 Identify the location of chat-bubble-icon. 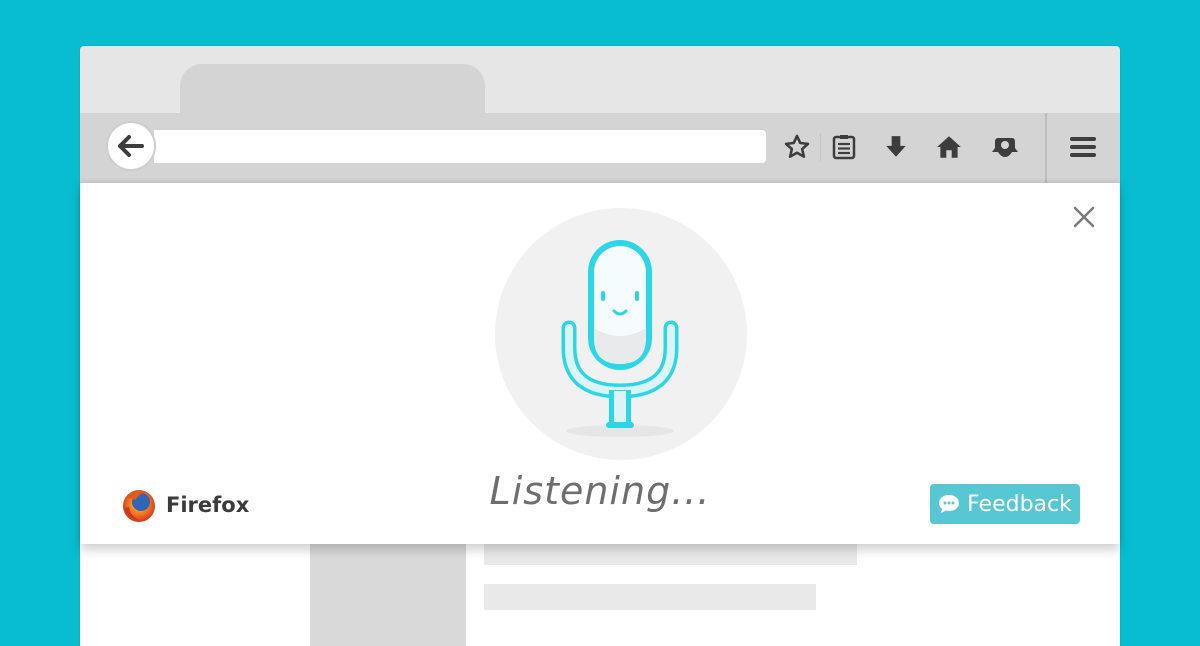
(949, 504).